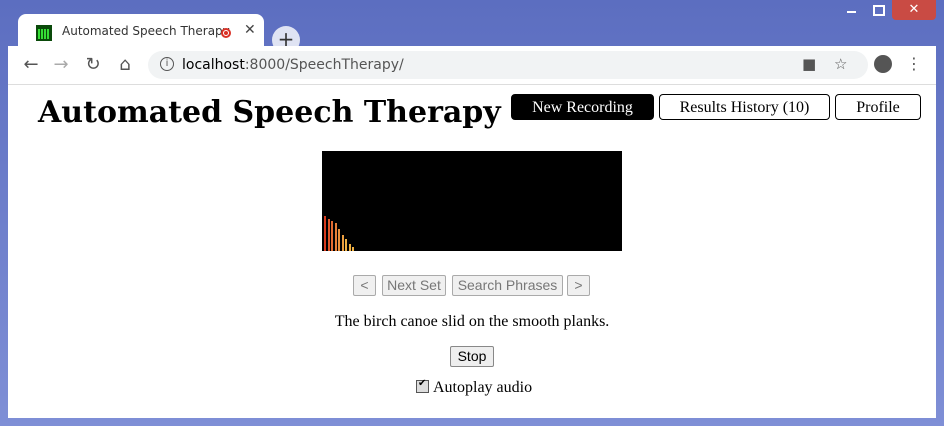  What do you see at coordinates (472, 356) in the screenshot?
I see `stop-button: Stop` at bounding box center [472, 356].